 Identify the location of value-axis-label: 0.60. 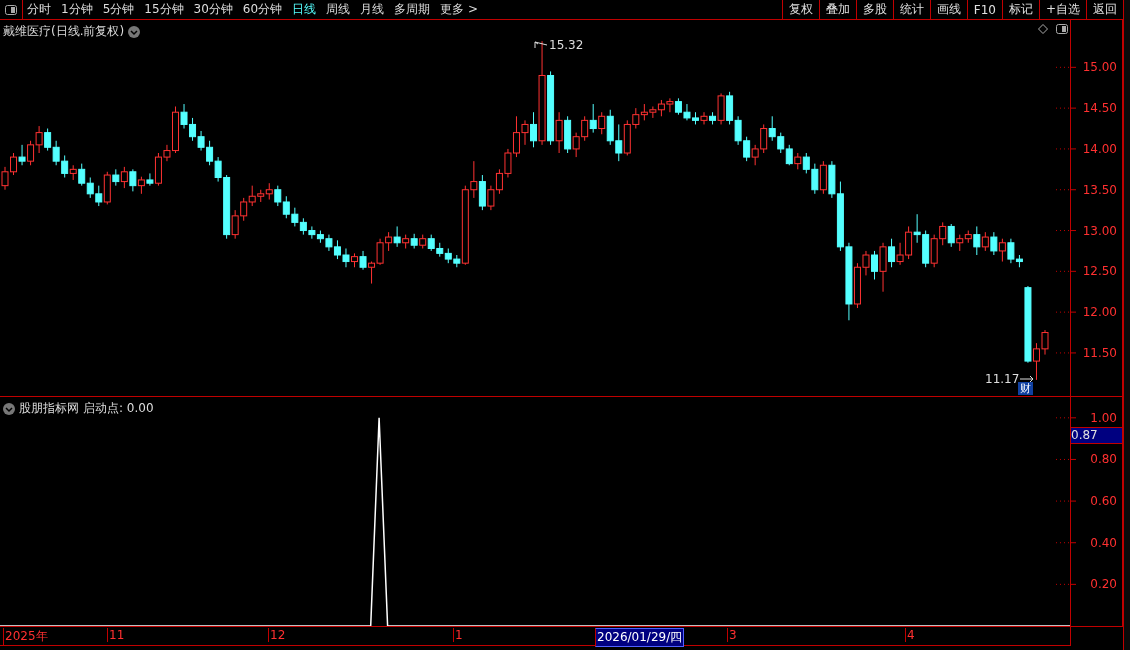
(1103, 501).